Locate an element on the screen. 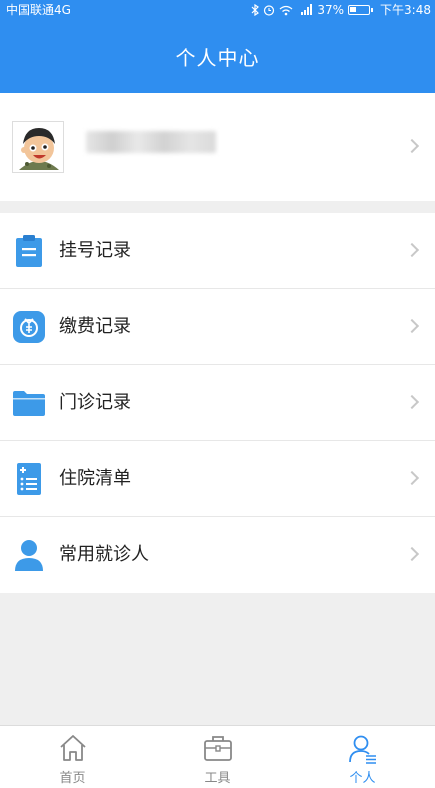 The image size is (435, 788). battery-percent: 37% is located at coordinates (331, 10).